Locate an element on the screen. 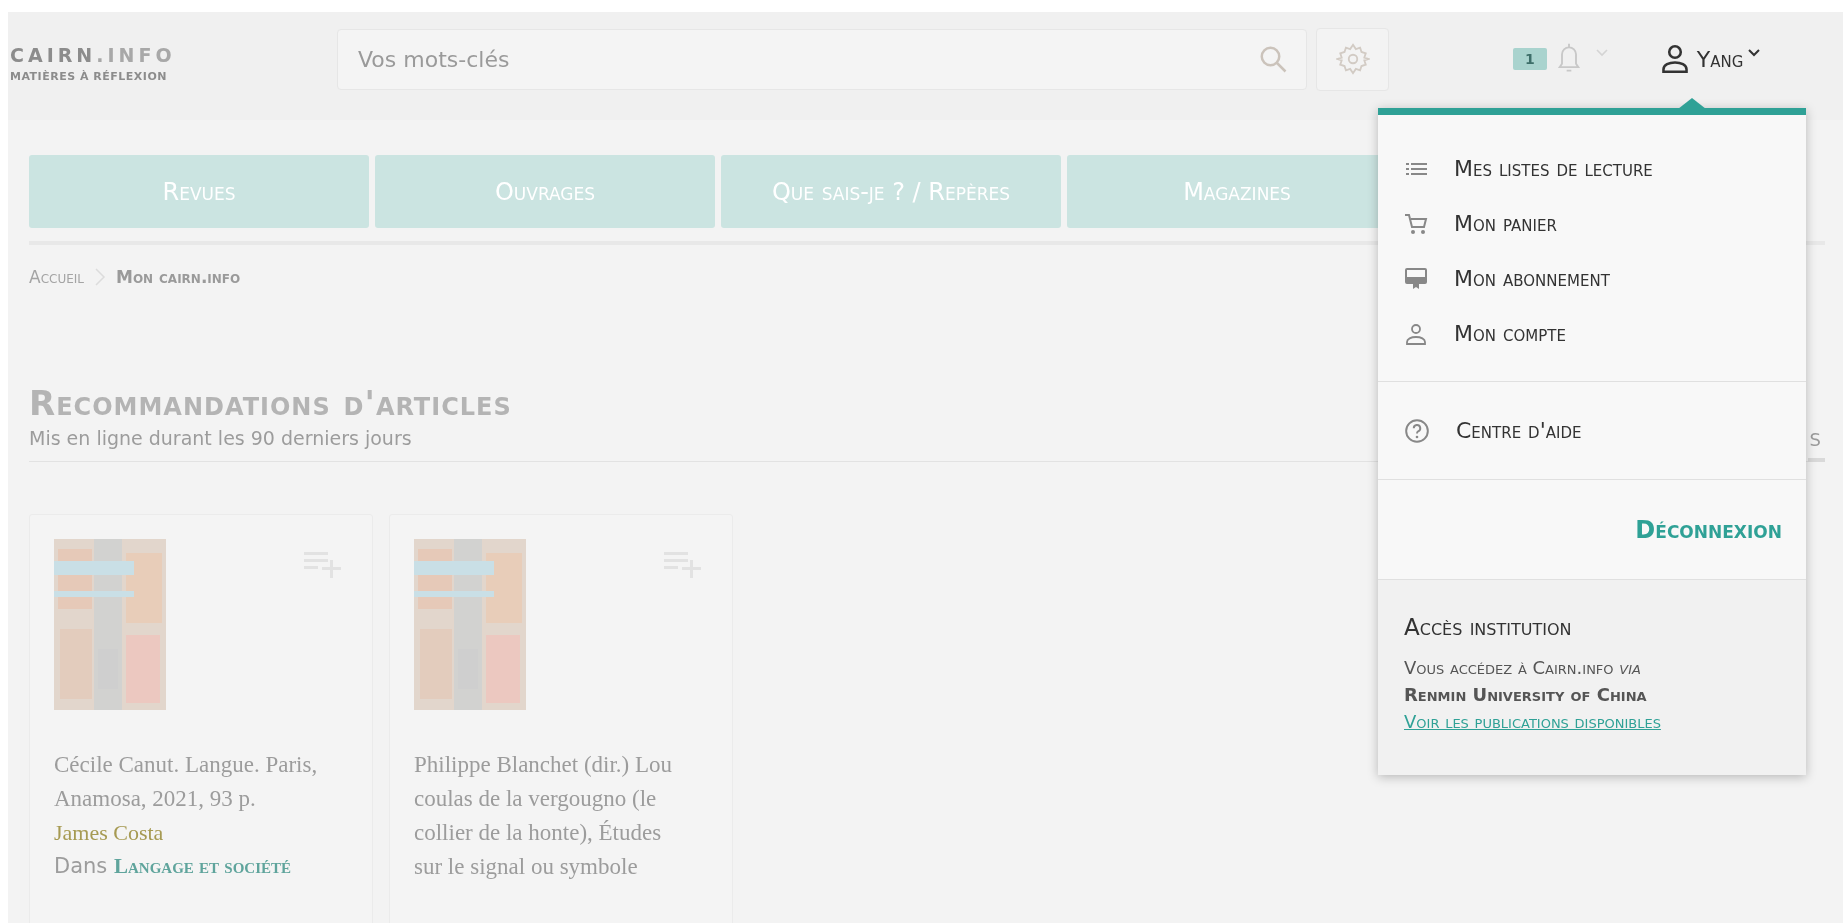  settings-icon is located at coordinates (1352, 59).